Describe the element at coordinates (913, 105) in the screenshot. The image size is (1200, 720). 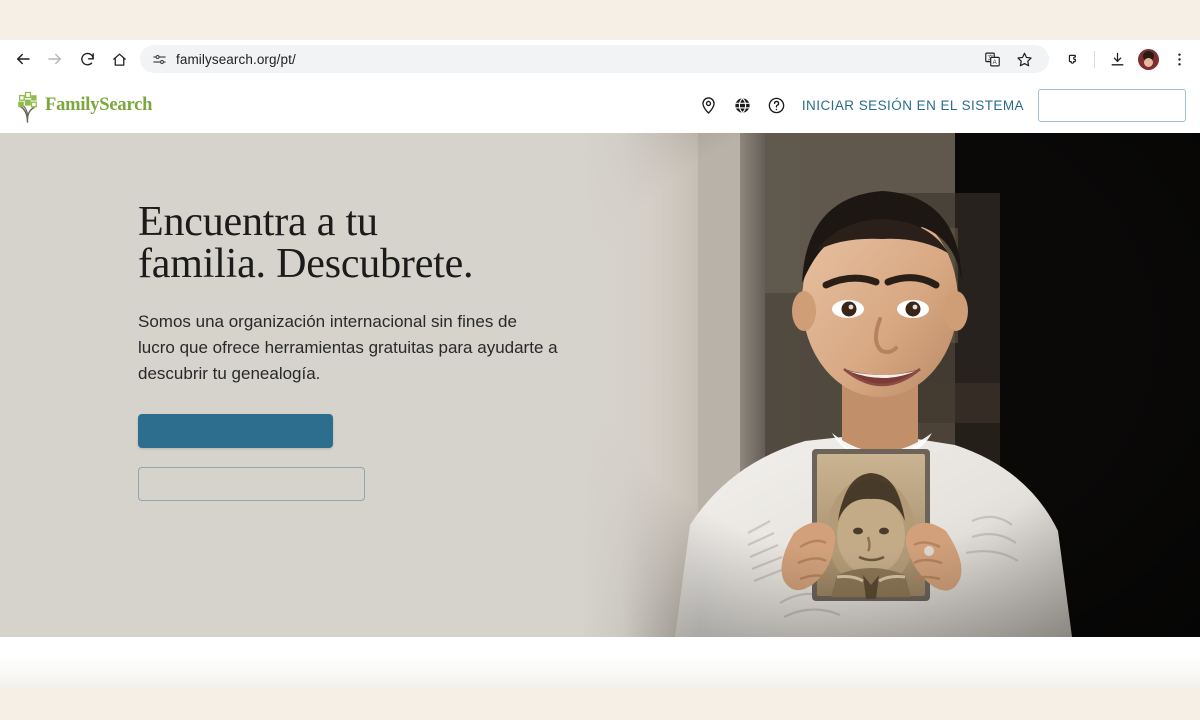
I see `sign-in-link: INICIAR SESIÓN EN EL SISTEMA` at that location.